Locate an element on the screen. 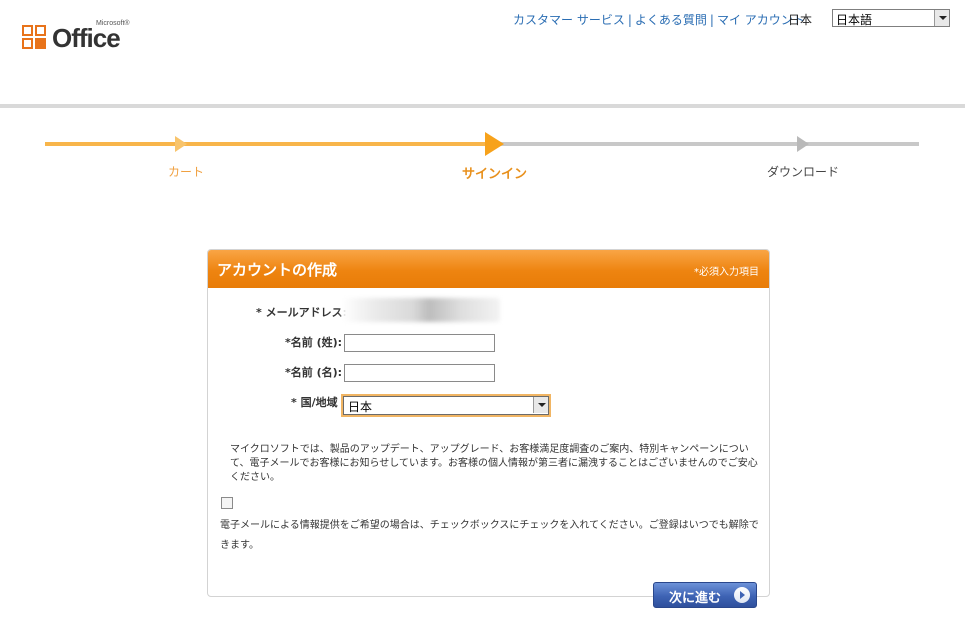  top-links: カスタマー サービス | よくある質問 | マイ アカウント is located at coordinates (659, 19).